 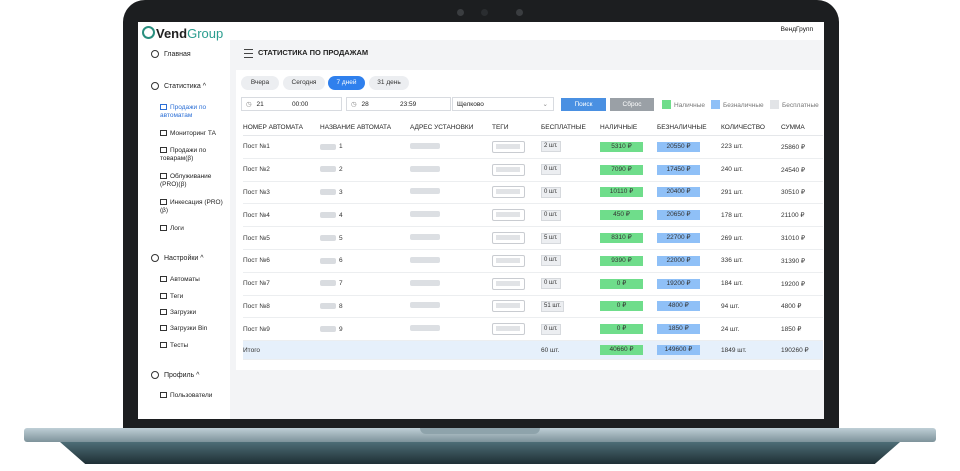 I want to click on machine-name: 6, so click(x=341, y=261).